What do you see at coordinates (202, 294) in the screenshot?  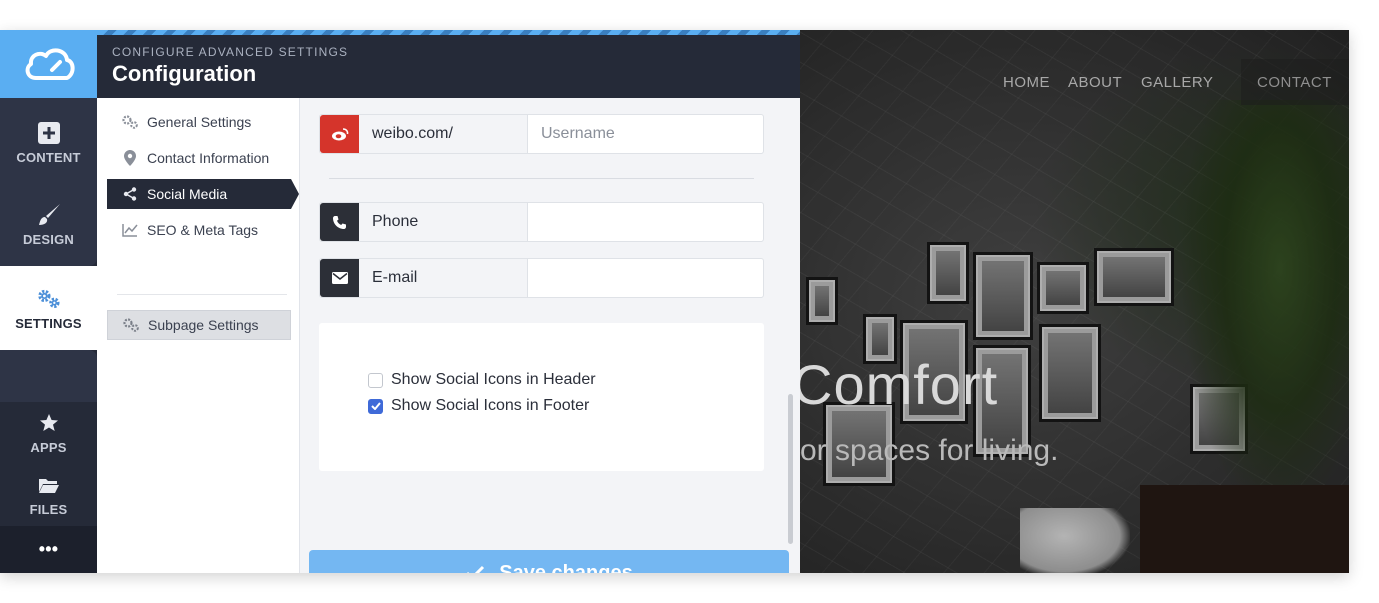 I see `subnav-divider` at bounding box center [202, 294].